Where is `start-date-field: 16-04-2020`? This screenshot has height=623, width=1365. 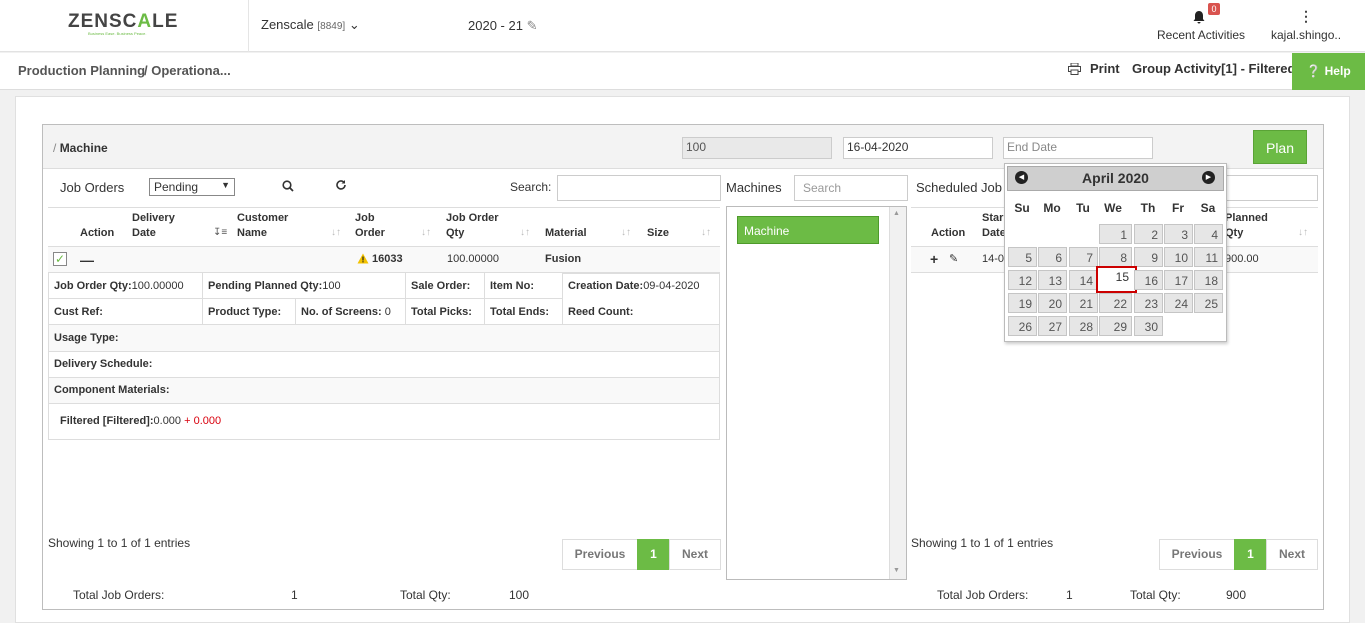
start-date-field: 16-04-2020 is located at coordinates (918, 148).